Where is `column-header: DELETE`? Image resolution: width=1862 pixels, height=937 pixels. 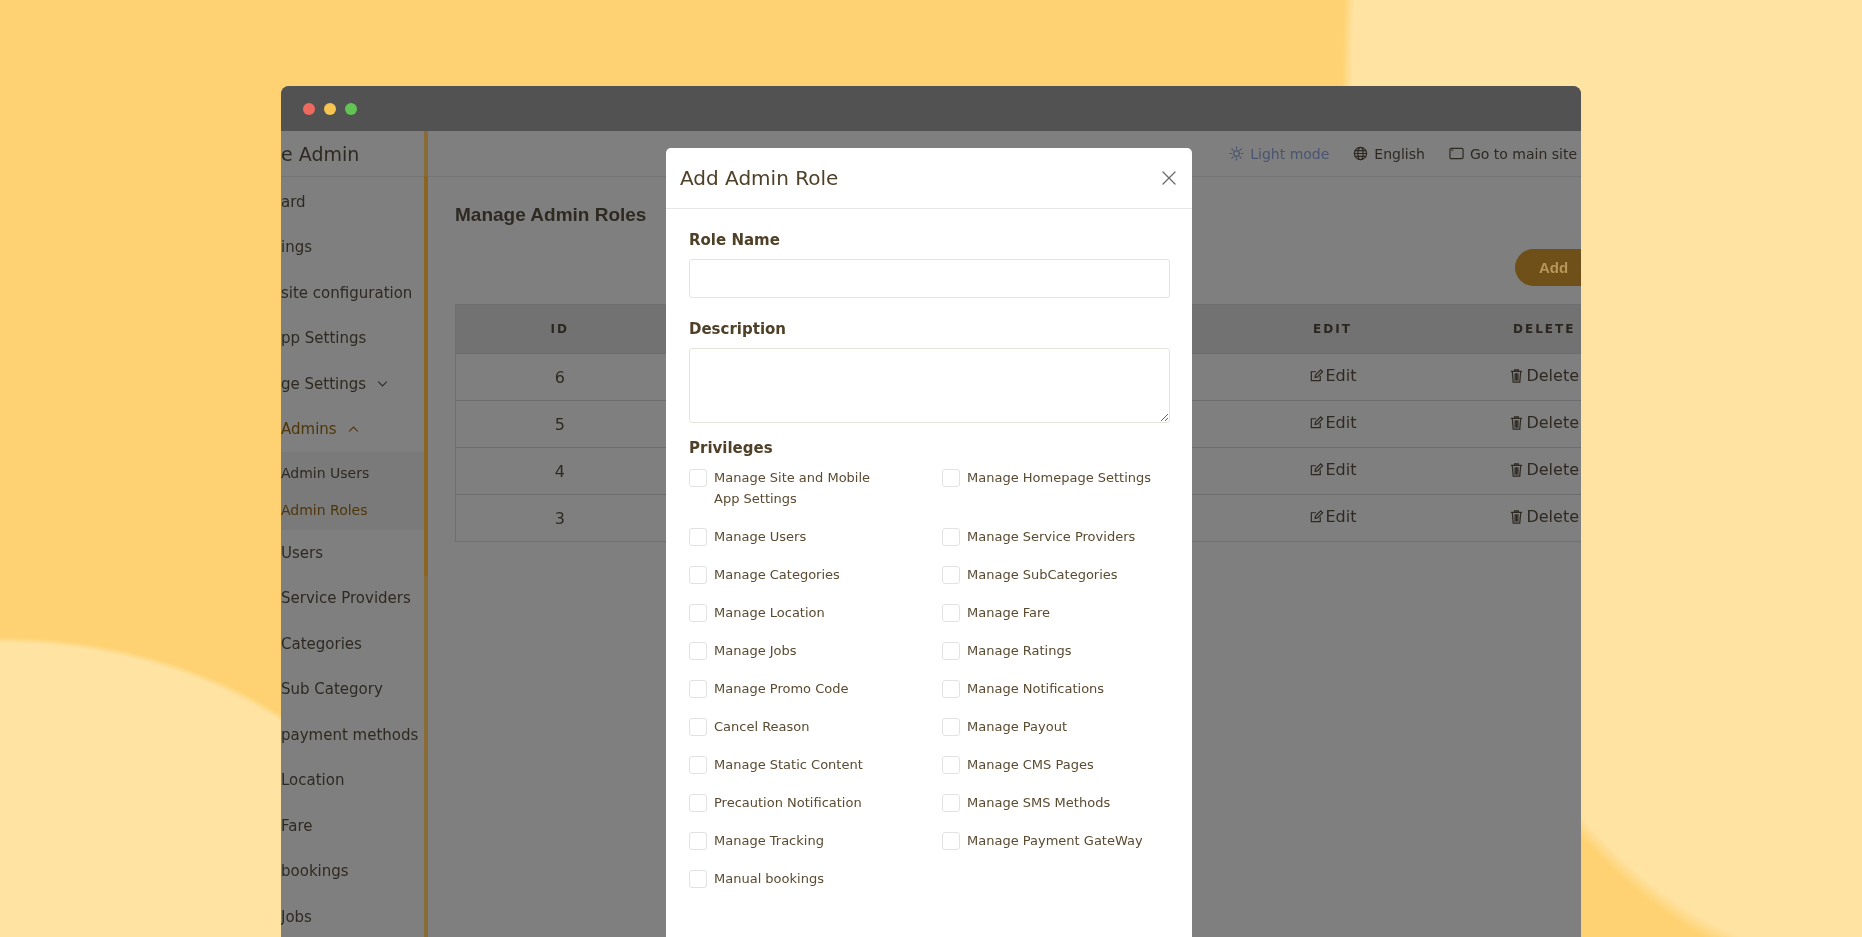 column-header: DELETE is located at coordinates (1511, 329).